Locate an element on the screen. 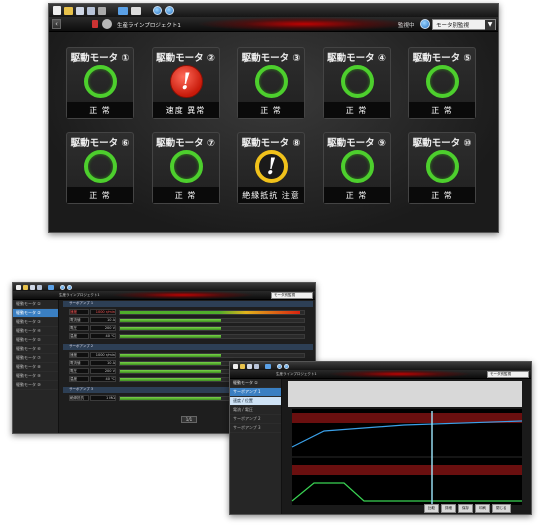 The height and width of the screenshot is (526, 550). motor-tile: 駆動モータ ④ 正 常 is located at coordinates (356, 83).